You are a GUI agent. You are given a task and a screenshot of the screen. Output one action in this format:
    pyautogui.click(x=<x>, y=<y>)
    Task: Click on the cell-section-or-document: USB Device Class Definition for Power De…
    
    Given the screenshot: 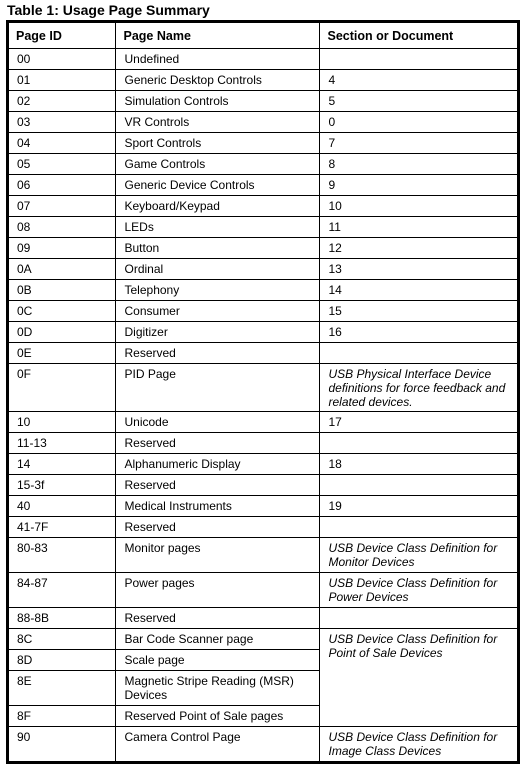 What is the action you would take?
    pyautogui.click(x=417, y=590)
    